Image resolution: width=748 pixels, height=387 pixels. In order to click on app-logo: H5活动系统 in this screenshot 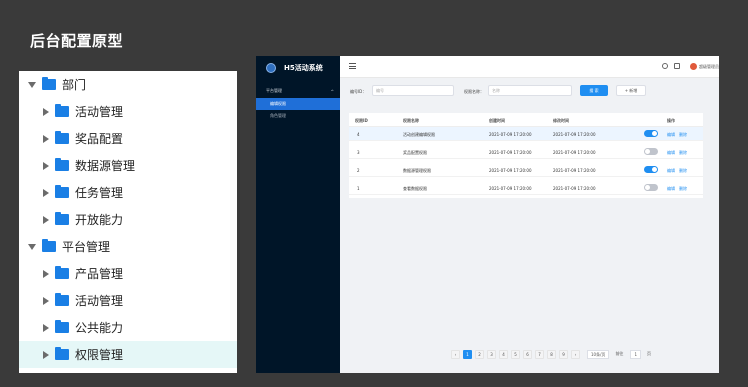, I will do `click(298, 68)`.